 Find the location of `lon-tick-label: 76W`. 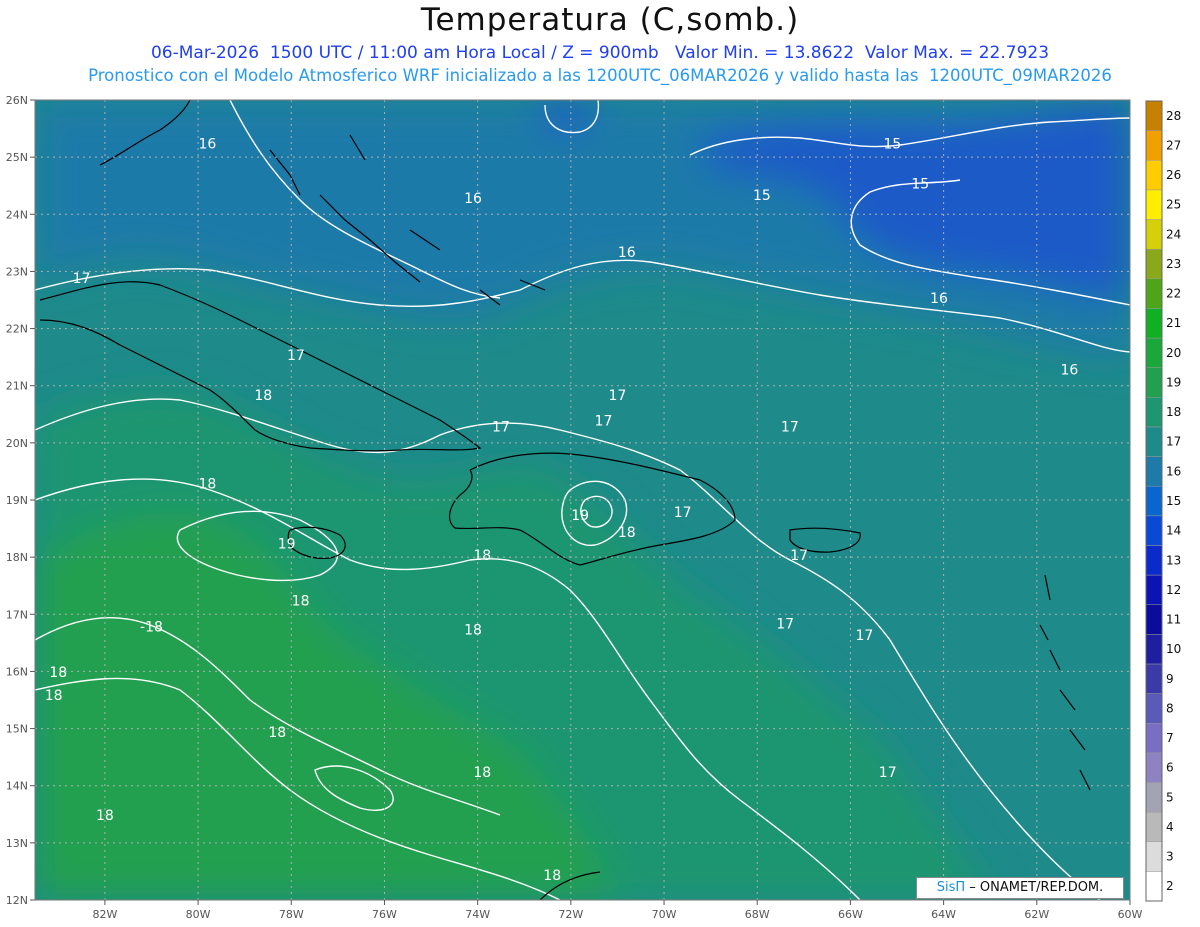

lon-tick-label: 76W is located at coordinates (384, 914).